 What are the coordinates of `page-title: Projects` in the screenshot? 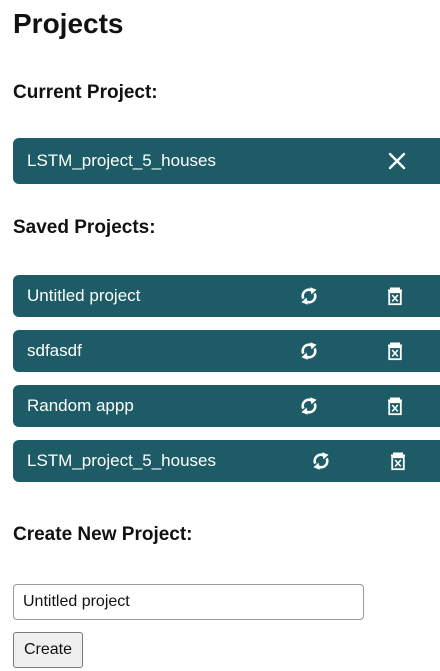 It's located at (68, 23).